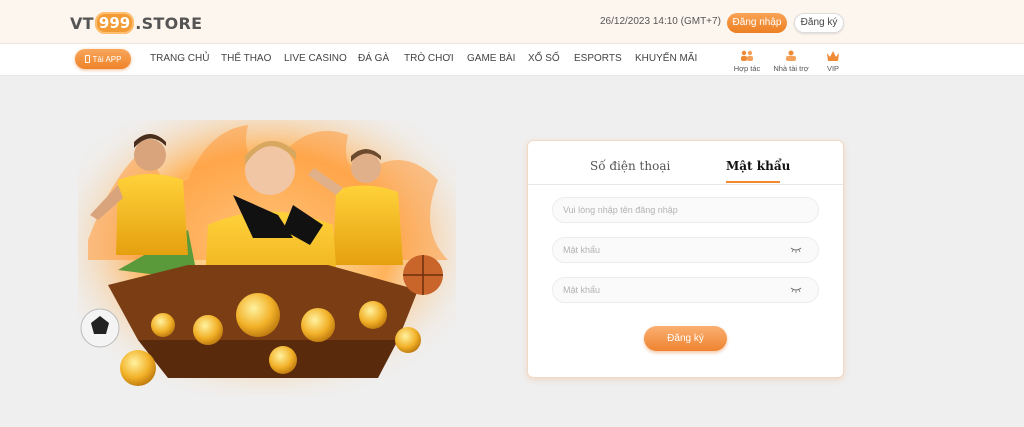  What do you see at coordinates (791, 55) in the screenshot?
I see `sponsor-icon` at bounding box center [791, 55].